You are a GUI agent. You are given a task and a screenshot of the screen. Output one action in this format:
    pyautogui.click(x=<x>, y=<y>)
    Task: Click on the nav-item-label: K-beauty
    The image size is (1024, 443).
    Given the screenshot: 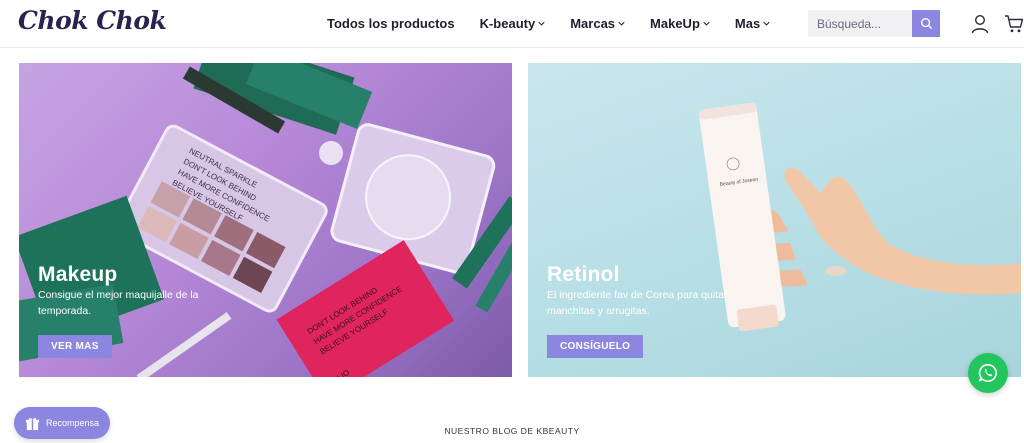 What is the action you would take?
    pyautogui.click(x=507, y=23)
    